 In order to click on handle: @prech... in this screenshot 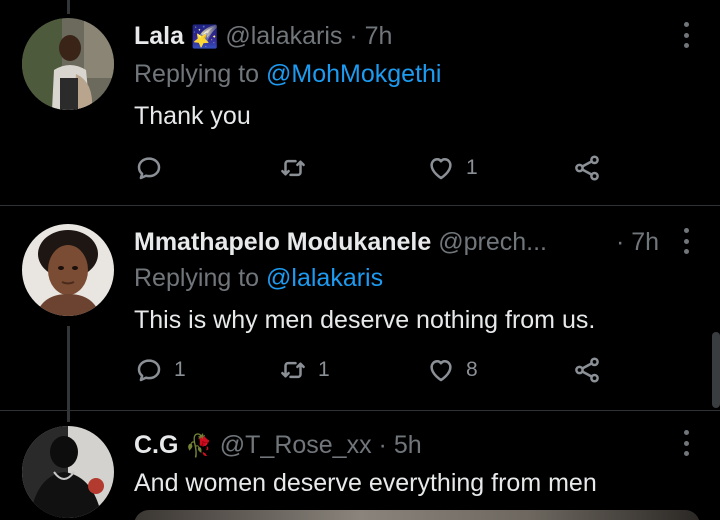, I will do `click(492, 242)`.